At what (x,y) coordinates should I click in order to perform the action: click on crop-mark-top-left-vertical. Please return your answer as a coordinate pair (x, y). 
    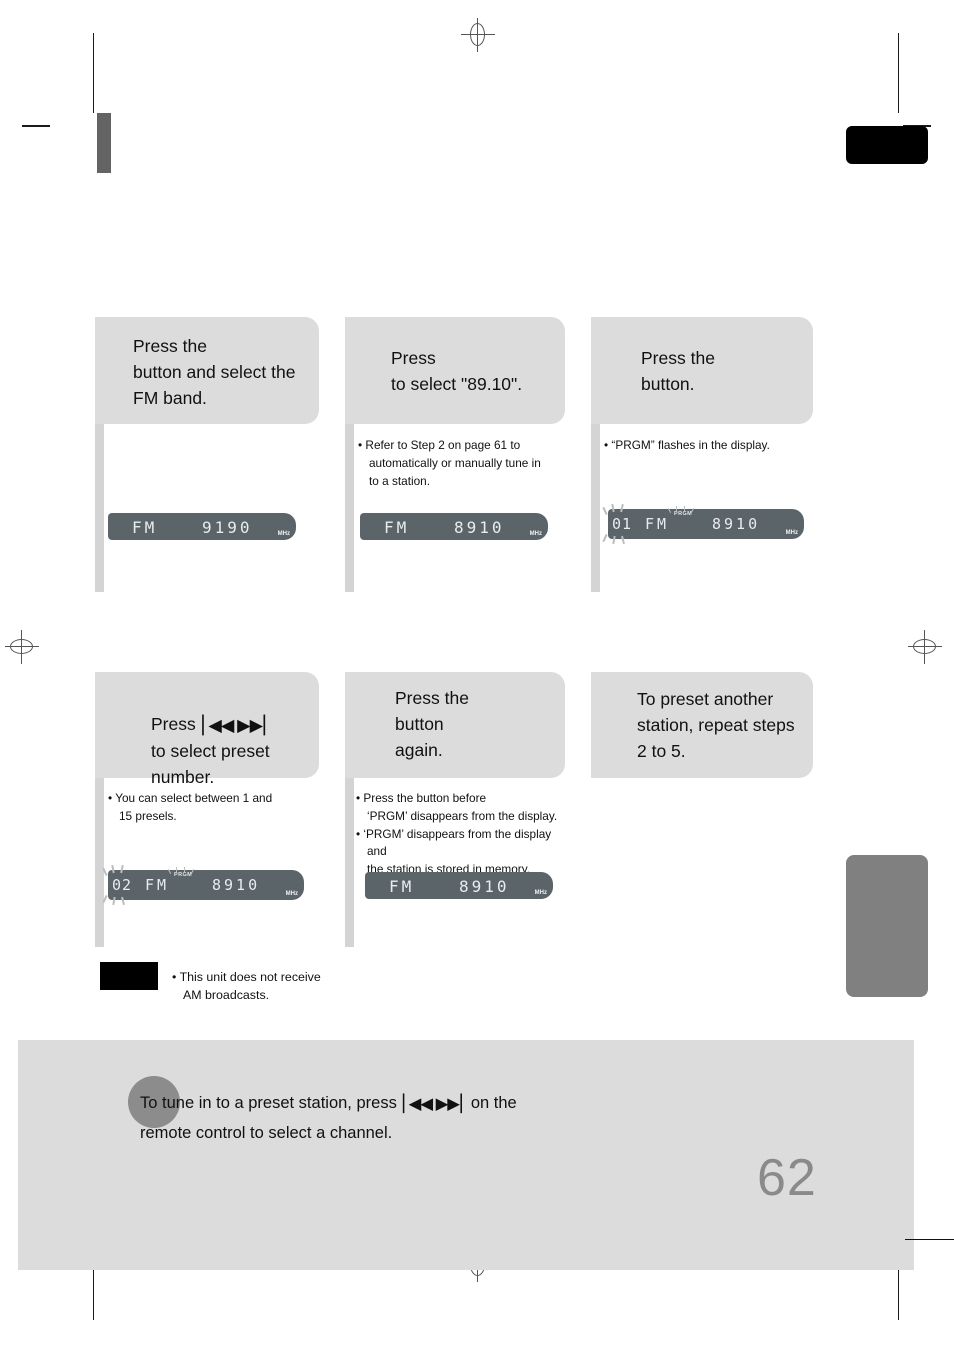
    Looking at the image, I should click on (93, 73).